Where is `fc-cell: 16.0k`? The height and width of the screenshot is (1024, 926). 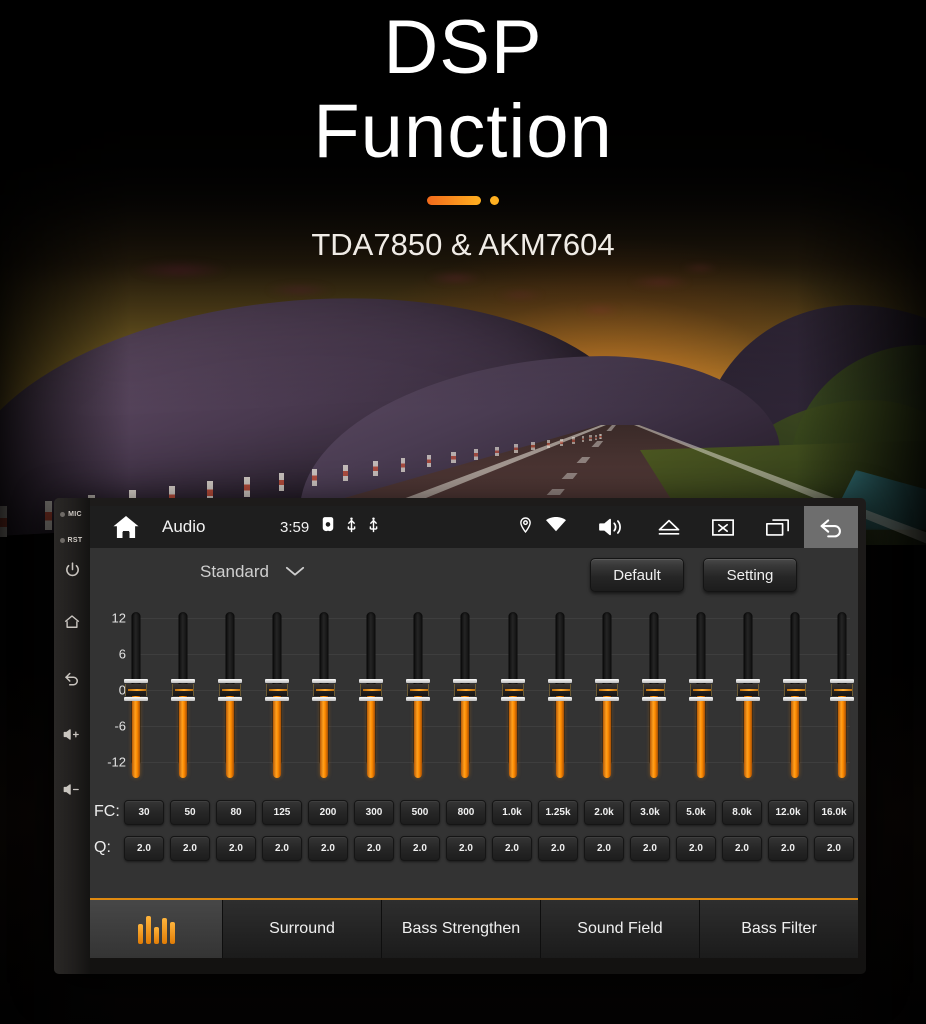 fc-cell: 16.0k is located at coordinates (834, 812).